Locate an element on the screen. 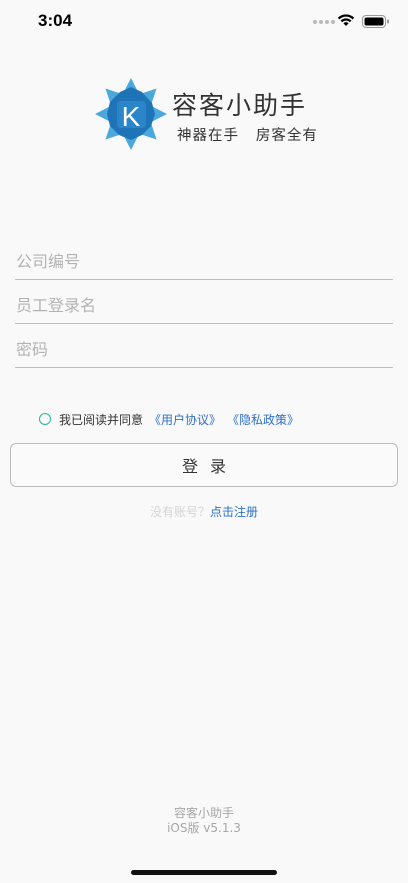  company-id-field is located at coordinates (204, 262).